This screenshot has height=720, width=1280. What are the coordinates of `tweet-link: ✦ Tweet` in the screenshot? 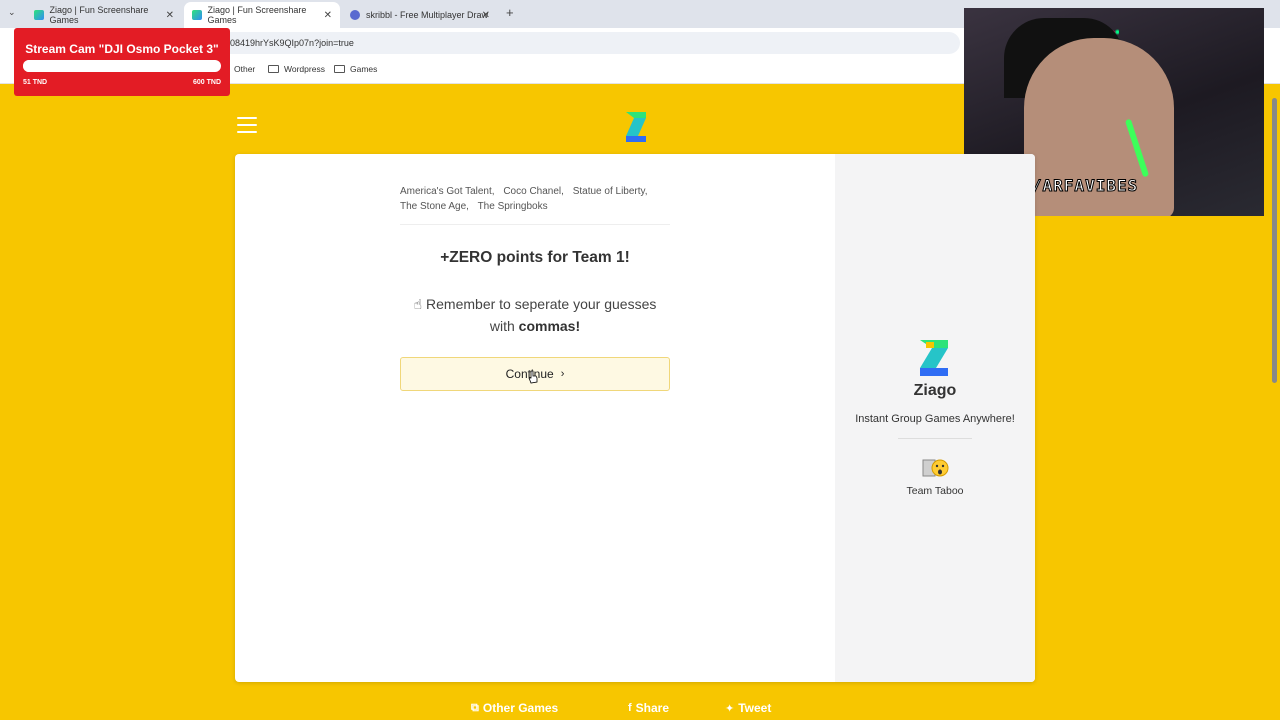 It's located at (748, 708).